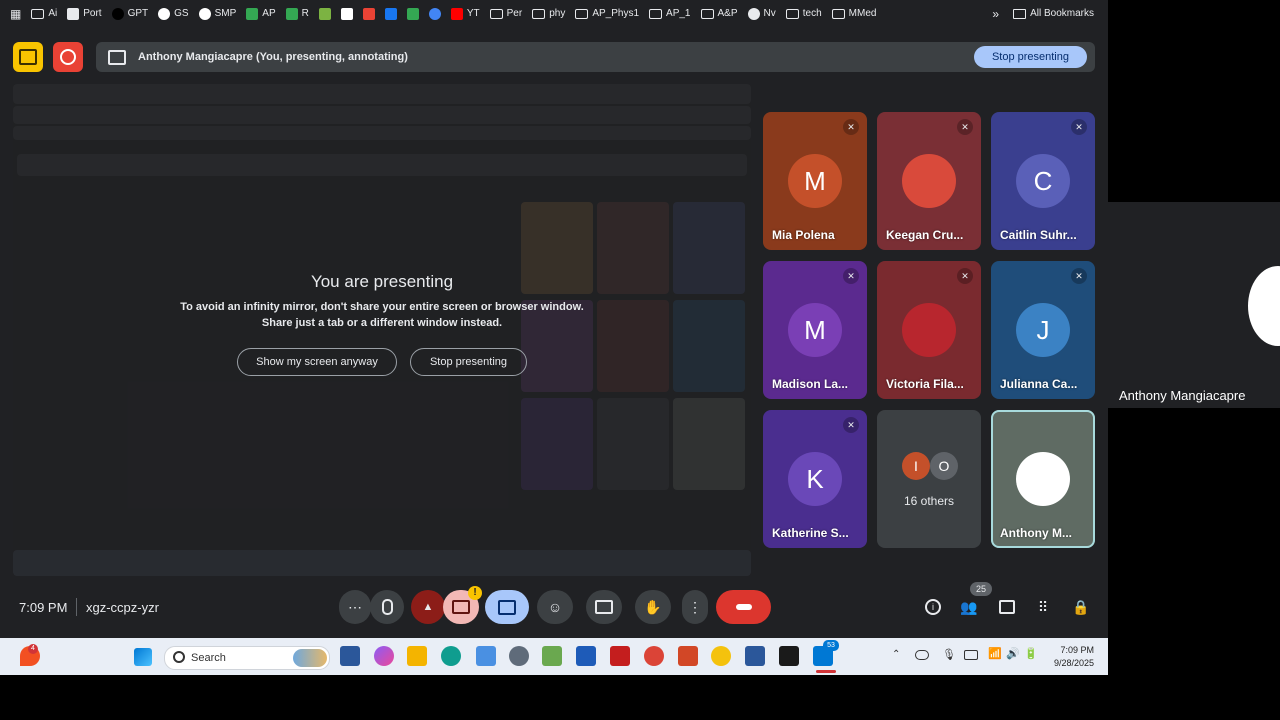 Image resolution: width=1280 pixels, height=720 pixels. Describe the element at coordinates (181, 13) in the screenshot. I see `bookmark-label: GS` at that location.